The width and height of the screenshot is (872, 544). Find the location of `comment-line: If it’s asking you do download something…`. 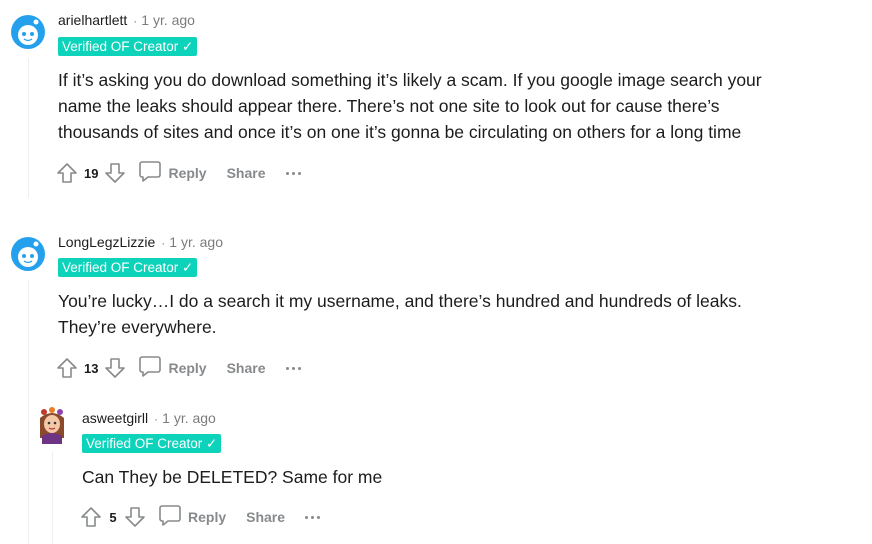

comment-line: If it’s asking you do download something… is located at coordinates (410, 80).